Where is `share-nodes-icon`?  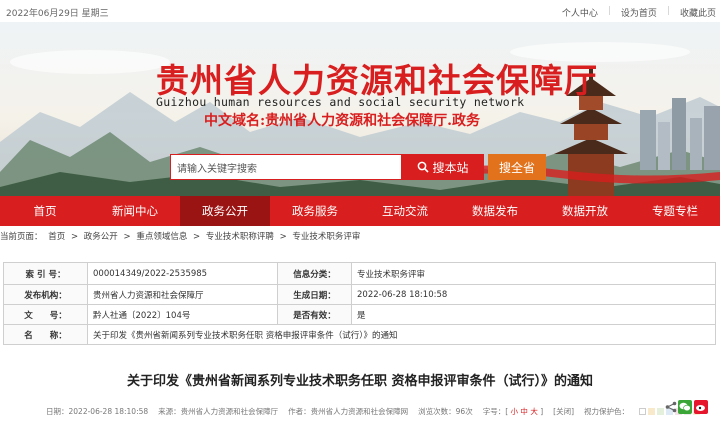
share-nodes-icon is located at coordinates (671, 407).